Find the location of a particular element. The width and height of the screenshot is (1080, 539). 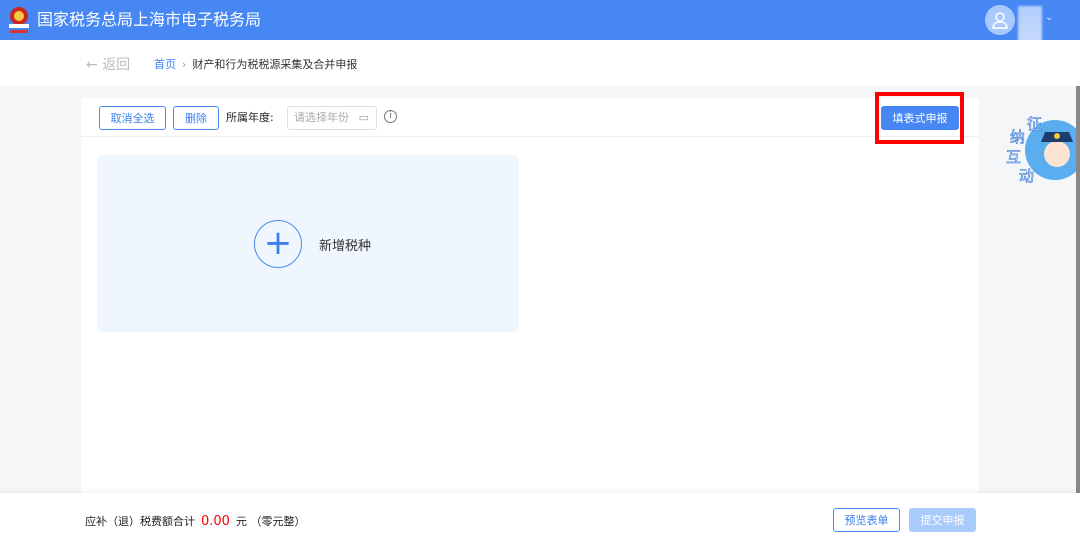

year-picker: 请选择年份 ▭ is located at coordinates (332, 118).